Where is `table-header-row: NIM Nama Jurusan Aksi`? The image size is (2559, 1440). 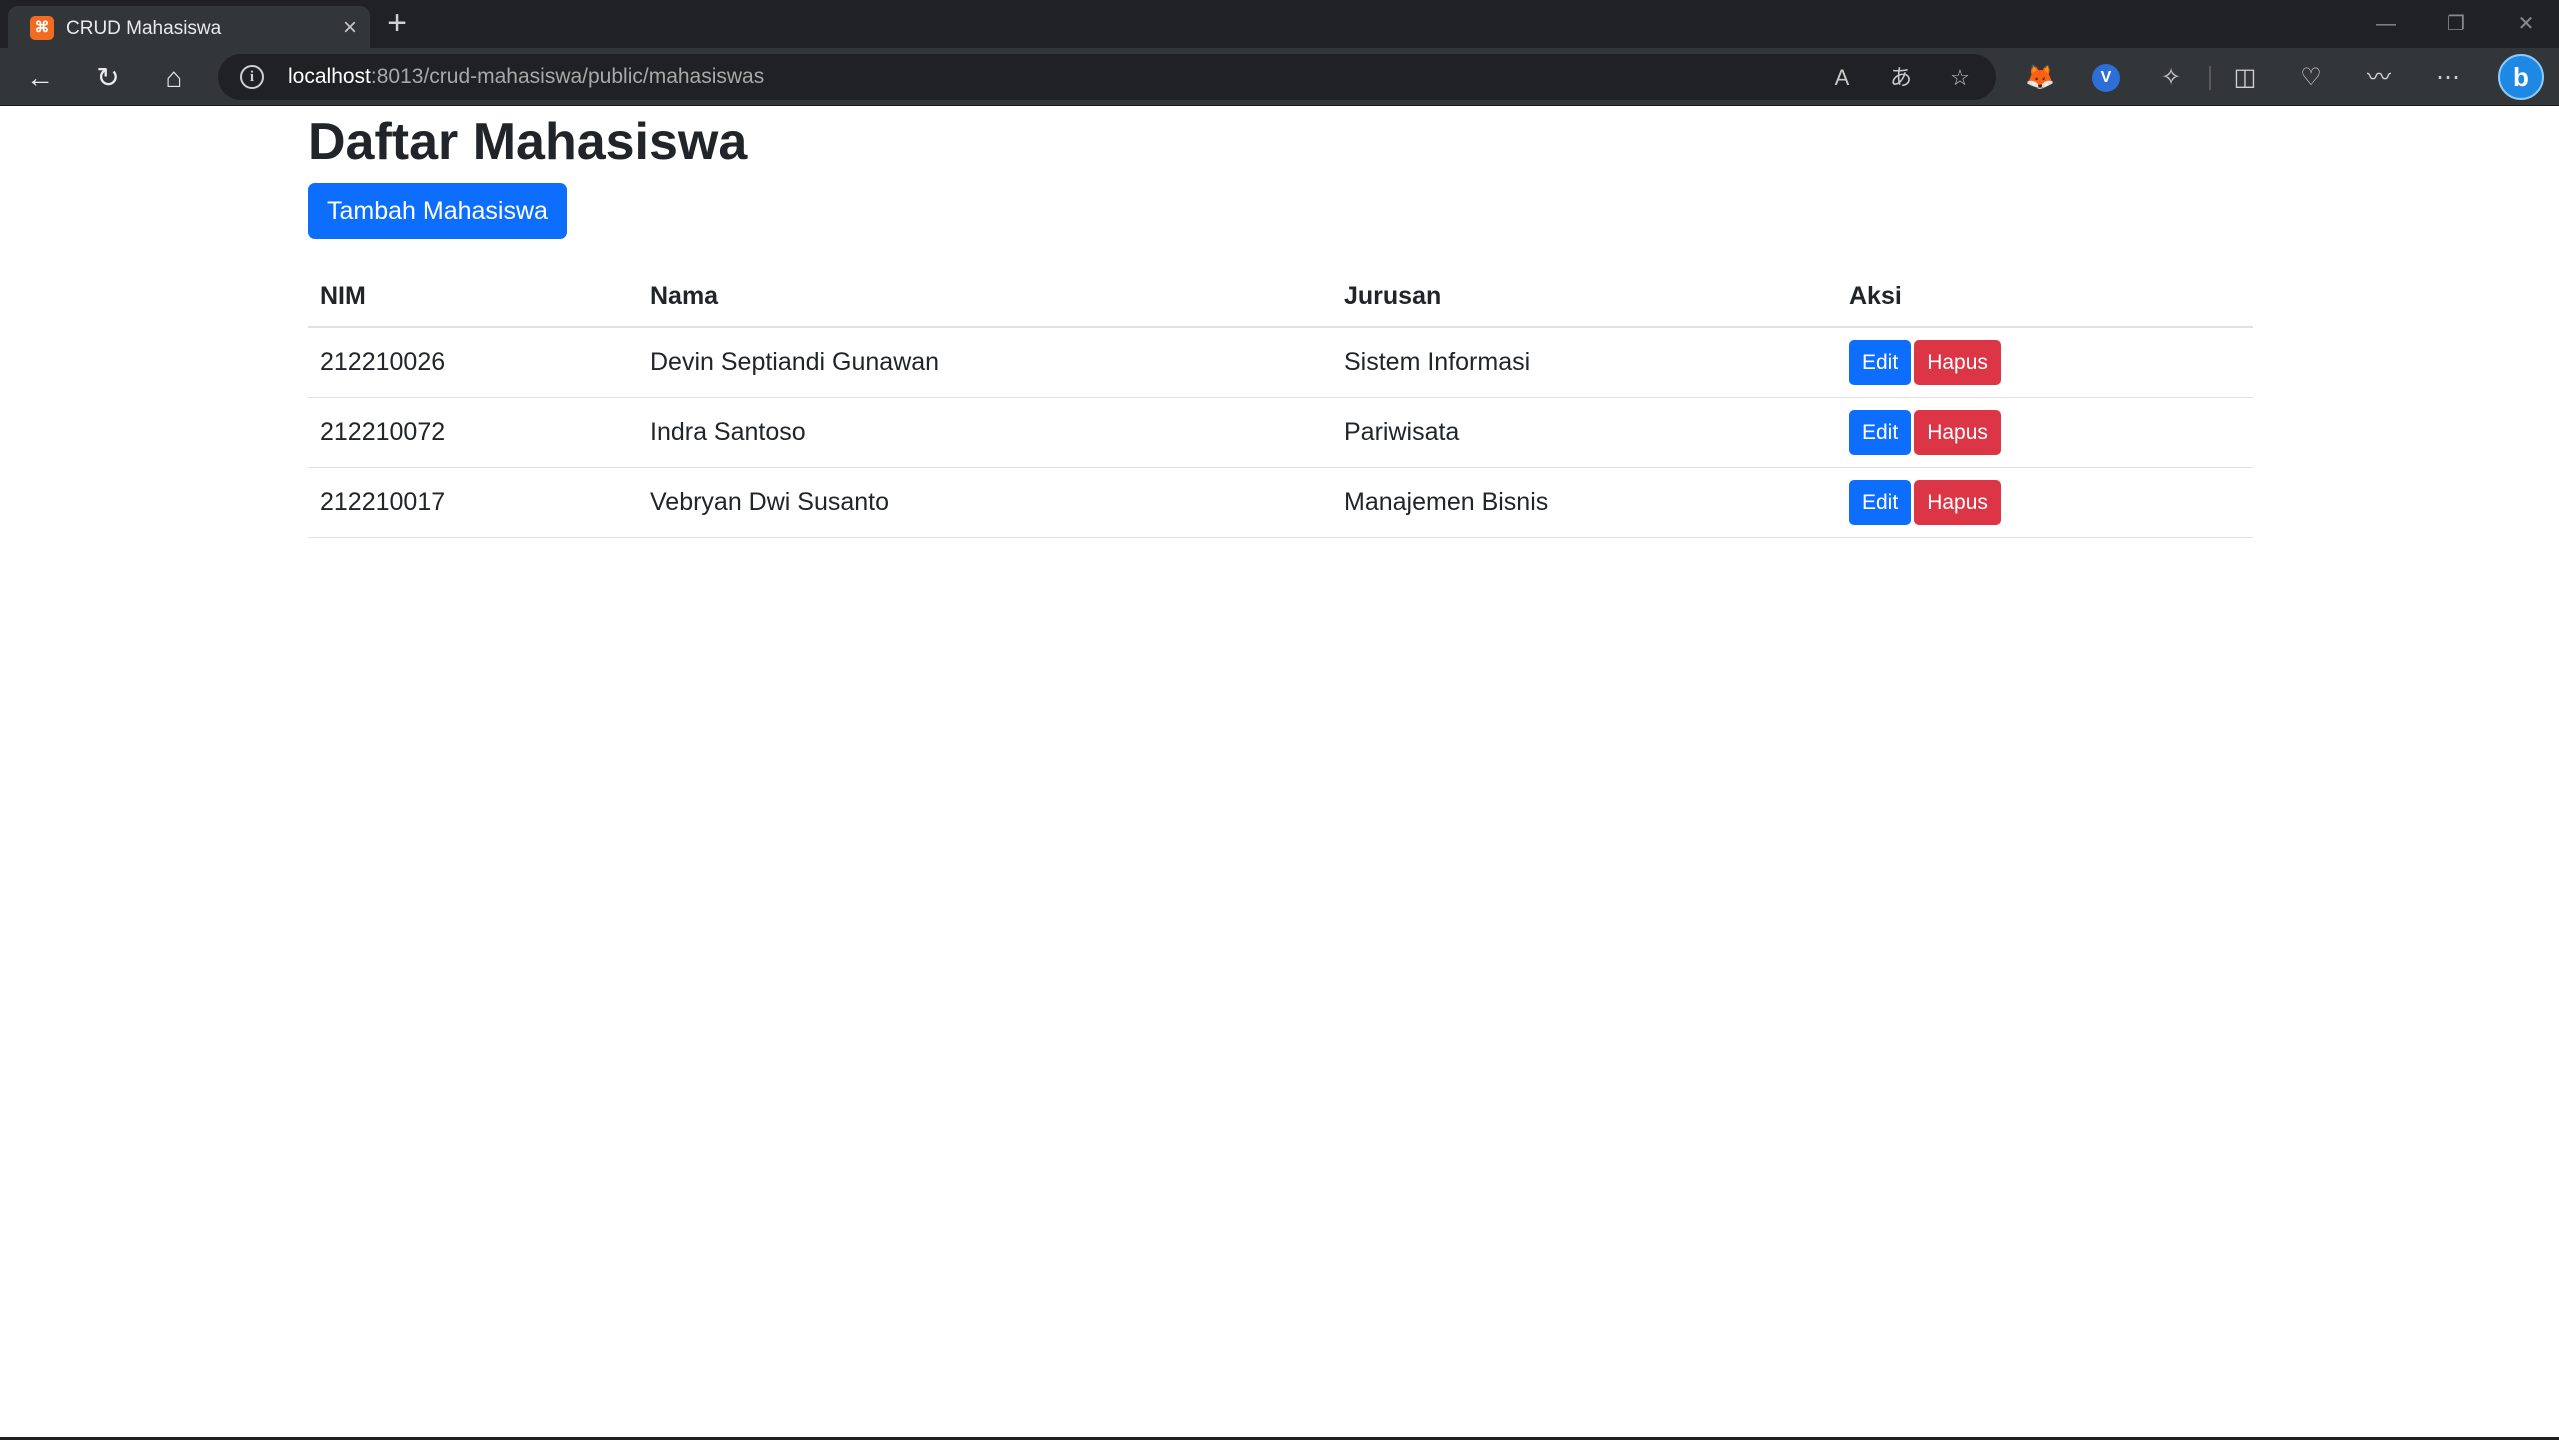
table-header-row: NIM Nama Jurusan Aksi is located at coordinates (1280, 297).